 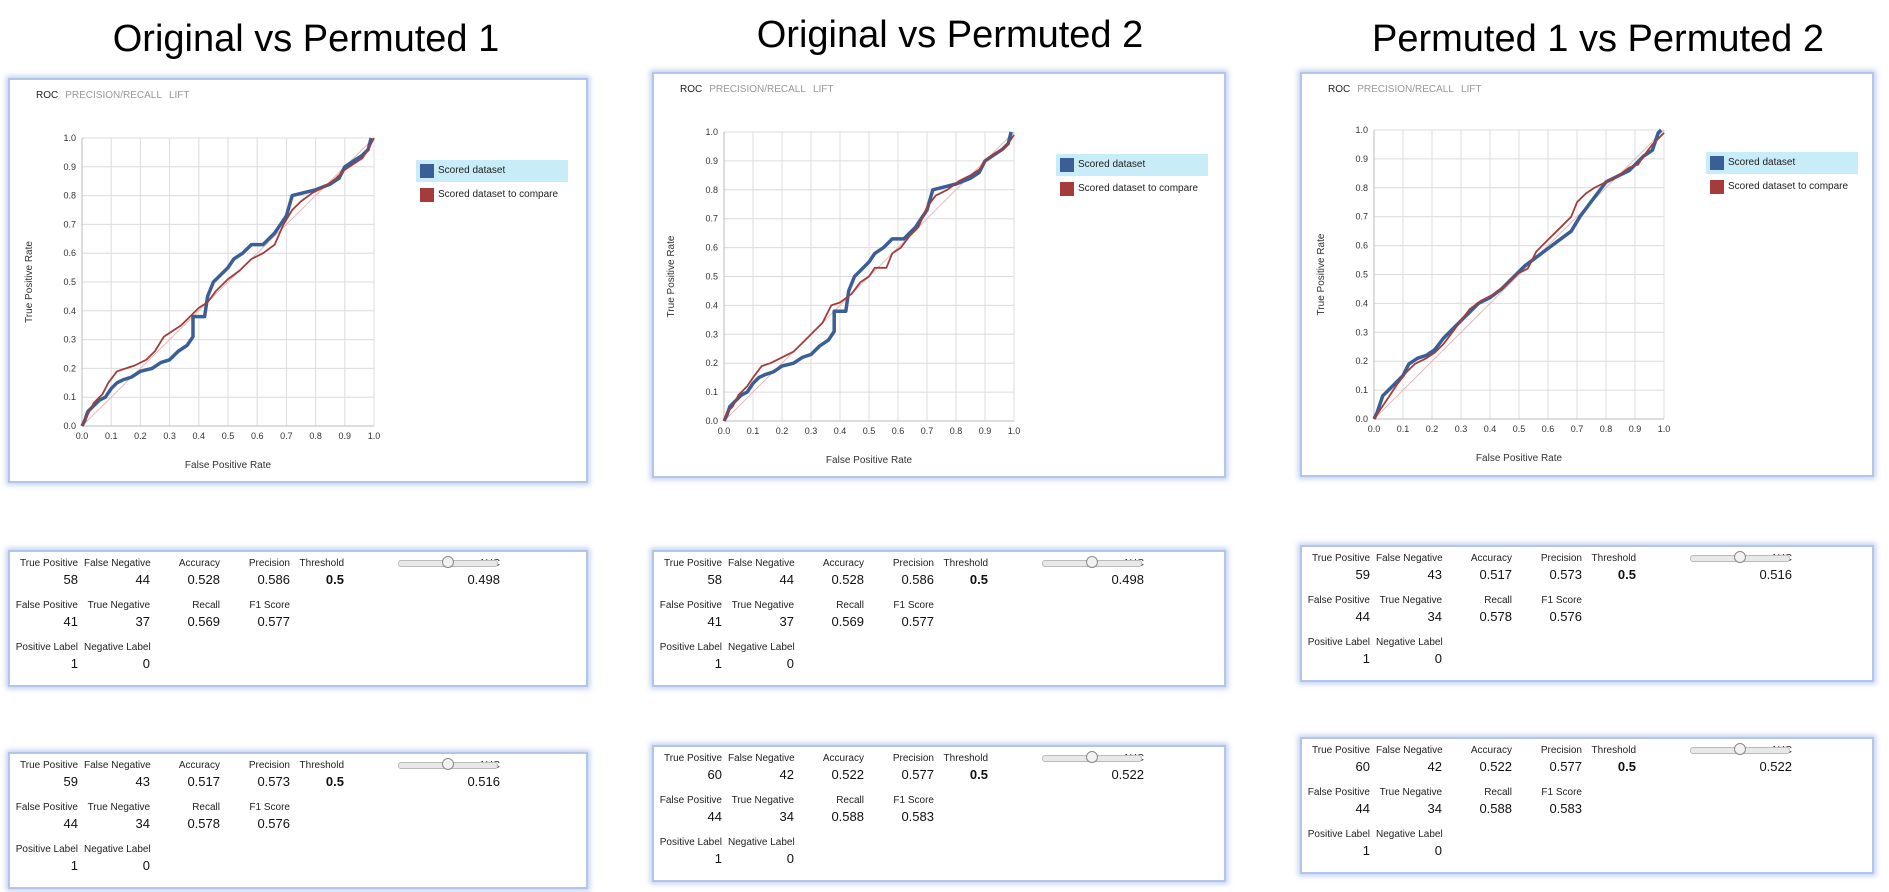 I want to click on y-tick-label: 0.5, so click(x=711, y=277).